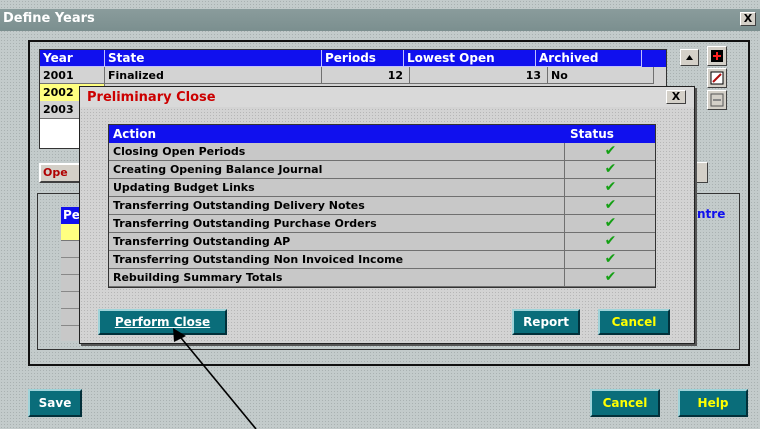 This screenshot has width=760, height=429. Describe the element at coordinates (215, 378) in the screenshot. I see `arrow-annotation-icon` at that location.